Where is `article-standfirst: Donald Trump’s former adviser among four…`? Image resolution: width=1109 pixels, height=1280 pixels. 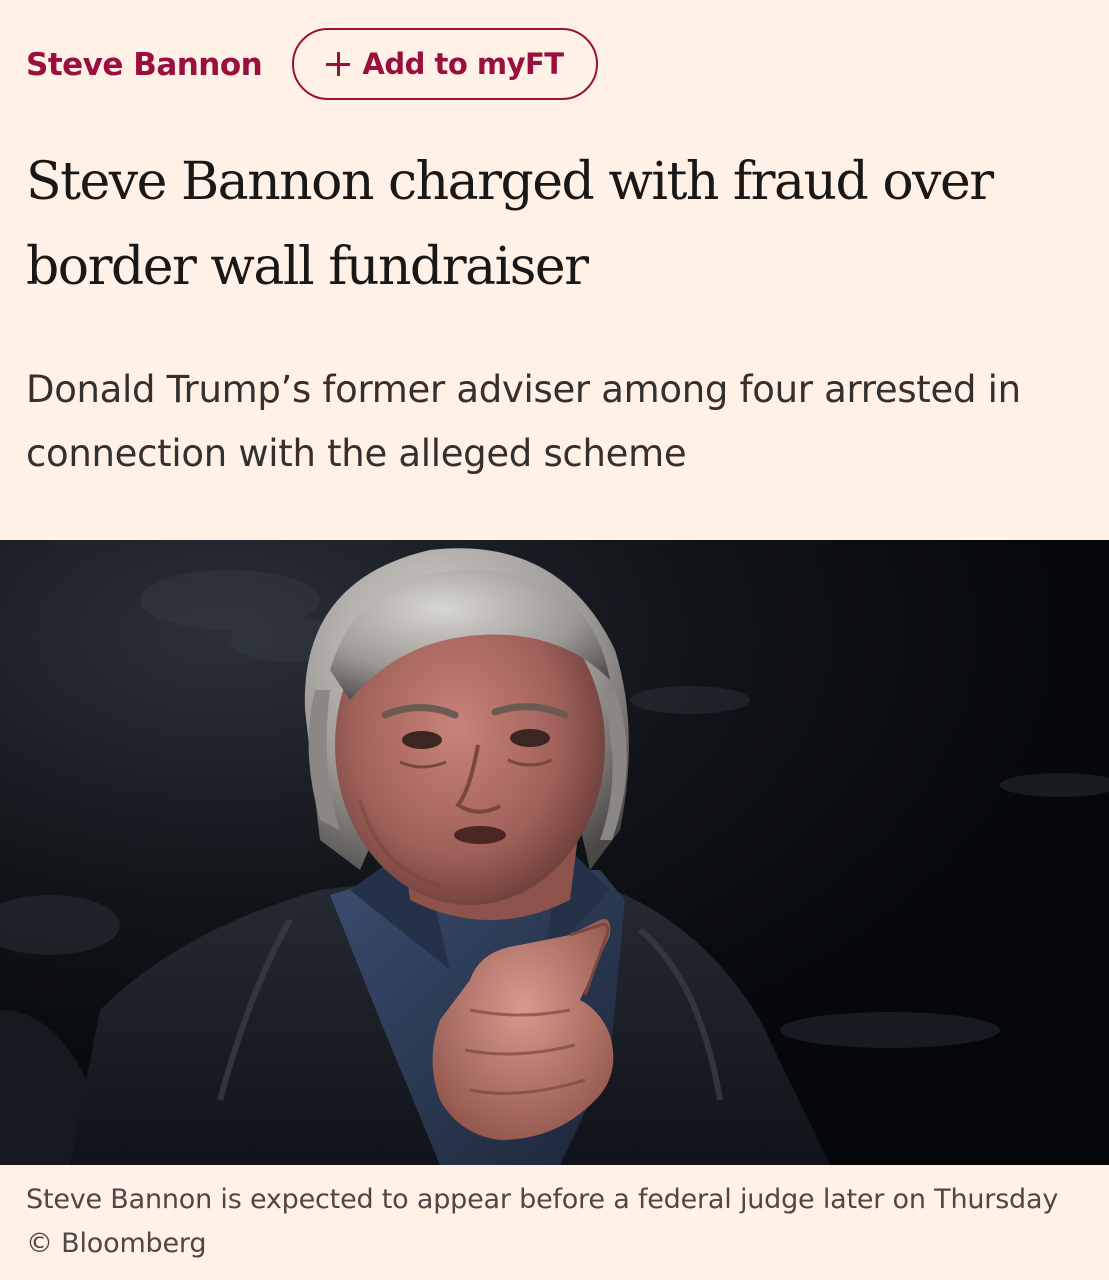 article-standfirst: Donald Trump’s former adviser among four… is located at coordinates (523, 421).